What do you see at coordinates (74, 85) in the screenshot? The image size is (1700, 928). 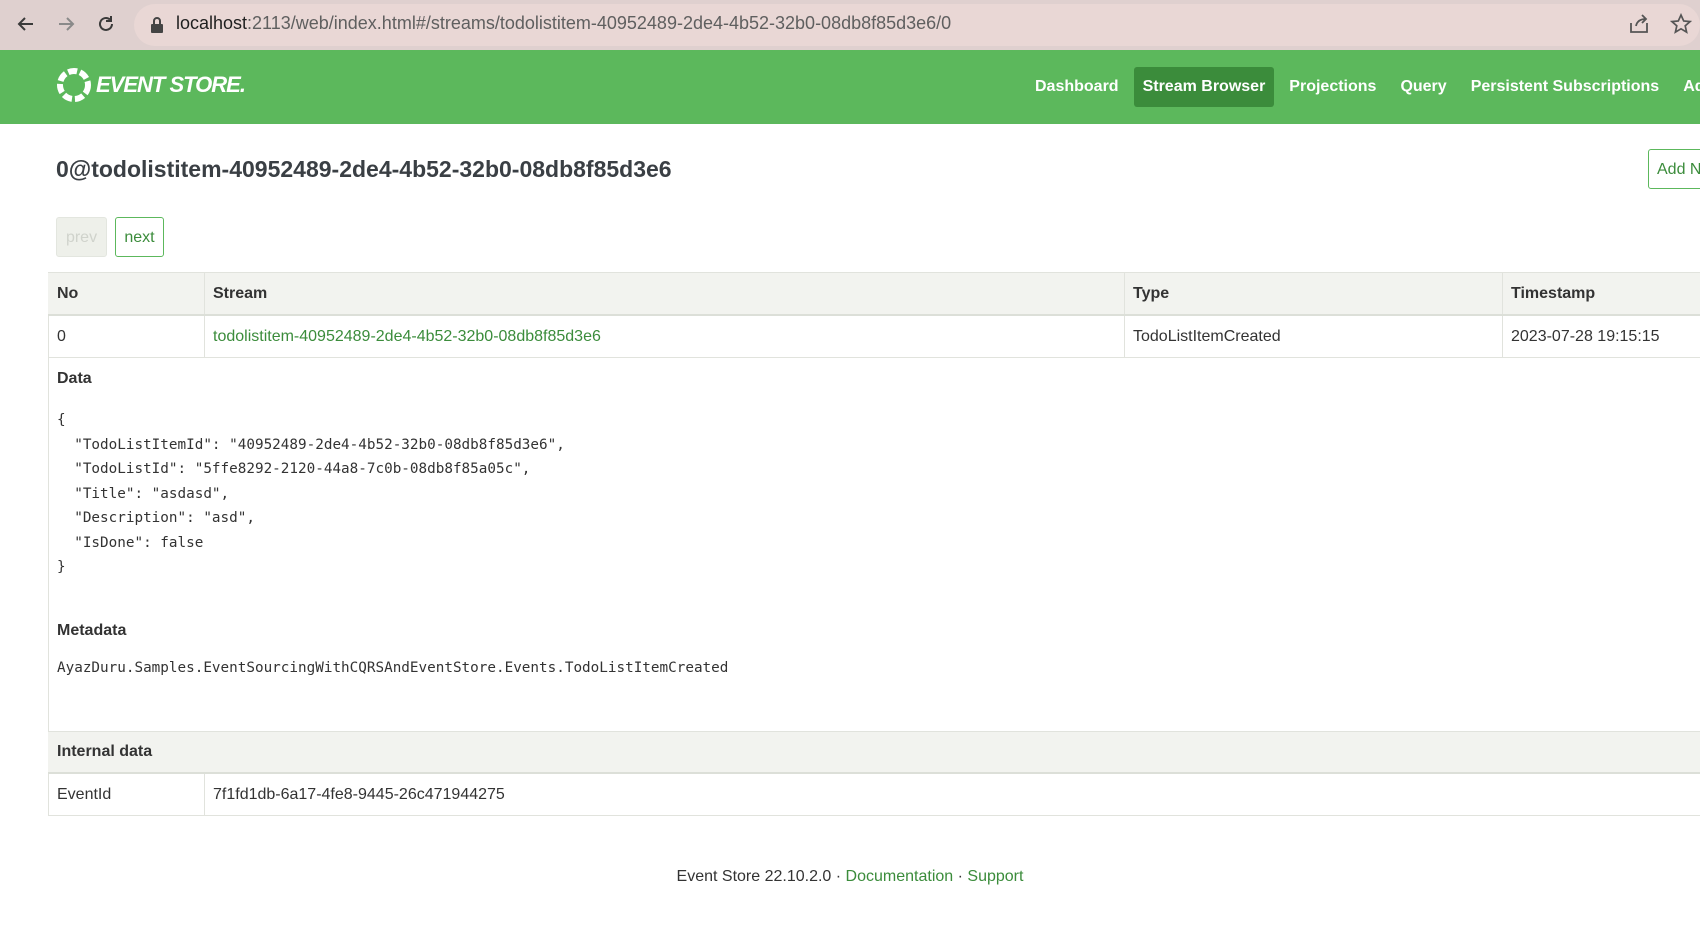 I see `logo-icon` at bounding box center [74, 85].